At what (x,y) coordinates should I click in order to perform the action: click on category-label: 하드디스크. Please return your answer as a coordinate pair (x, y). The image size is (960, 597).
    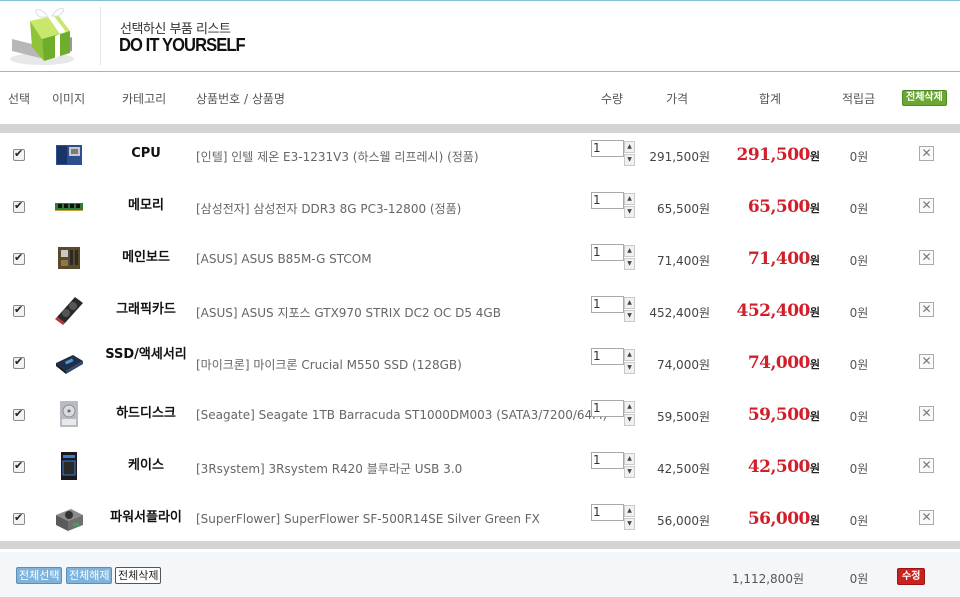
    Looking at the image, I should click on (146, 413).